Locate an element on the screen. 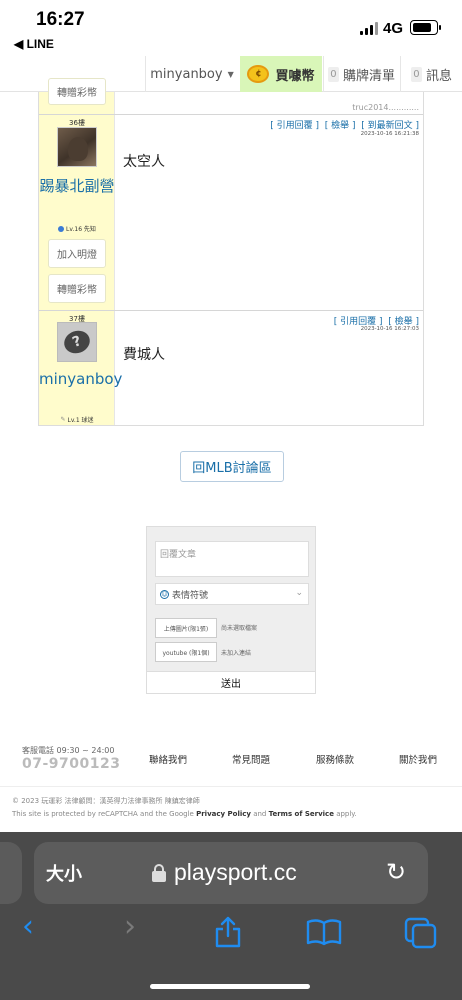  upload-image-button: 上傳圖片(限1張) is located at coordinates (186, 628).